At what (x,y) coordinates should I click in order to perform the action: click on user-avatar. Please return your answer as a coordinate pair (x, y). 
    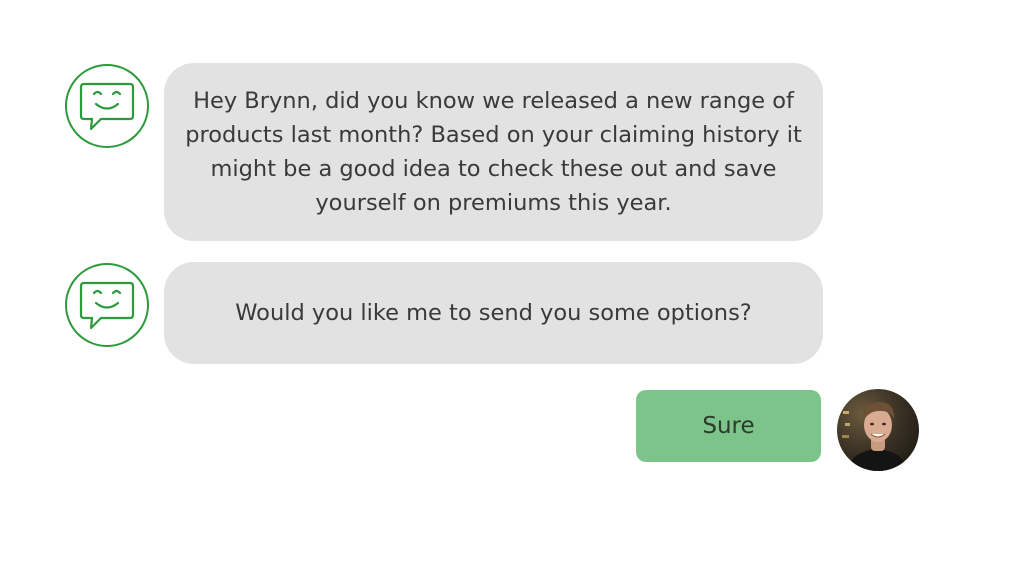
    Looking at the image, I should click on (878, 430).